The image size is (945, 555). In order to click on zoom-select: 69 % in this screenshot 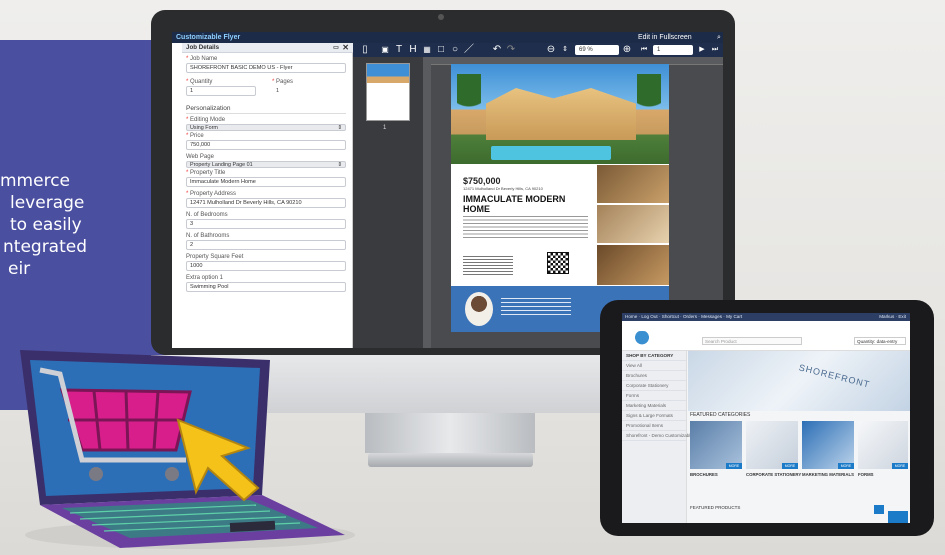, I will do `click(597, 50)`.